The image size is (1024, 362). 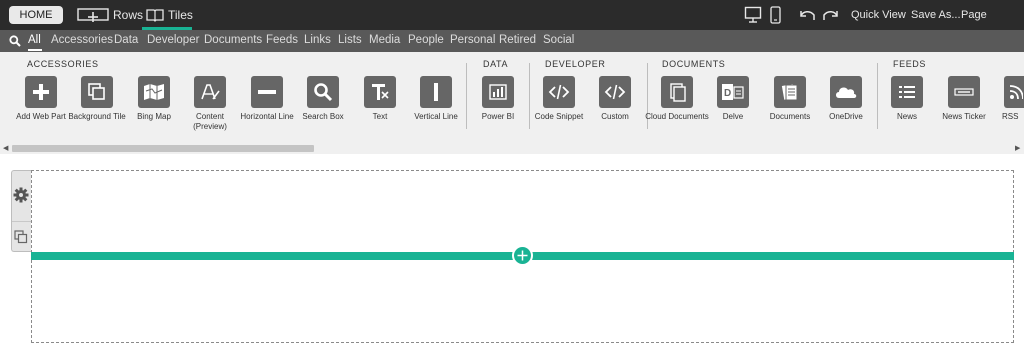 I want to click on home-button: HOME, so click(x=36, y=15).